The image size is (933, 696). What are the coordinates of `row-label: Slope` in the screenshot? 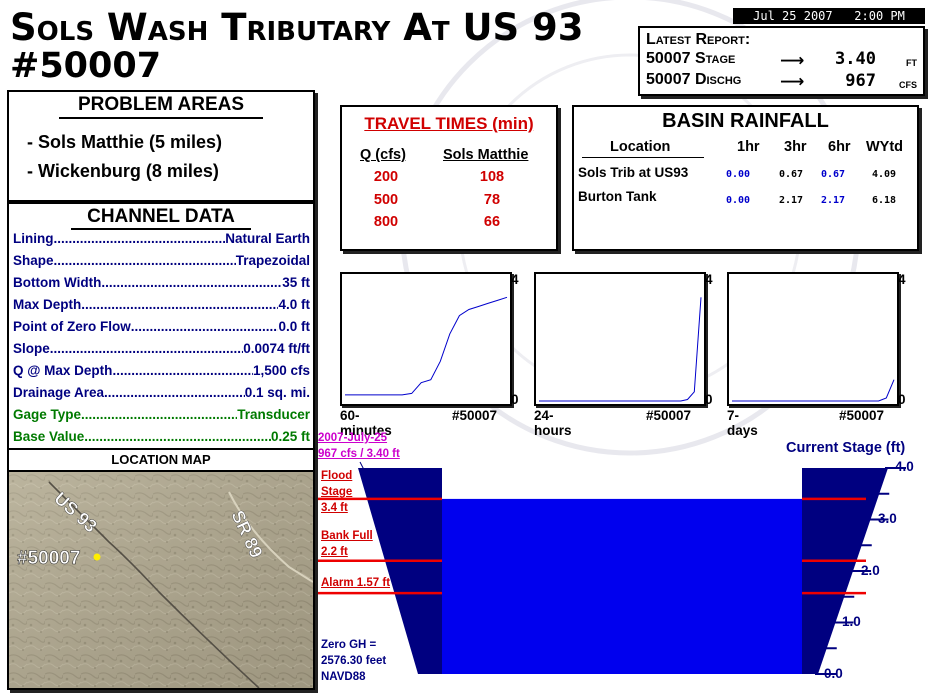 It's located at (31, 348).